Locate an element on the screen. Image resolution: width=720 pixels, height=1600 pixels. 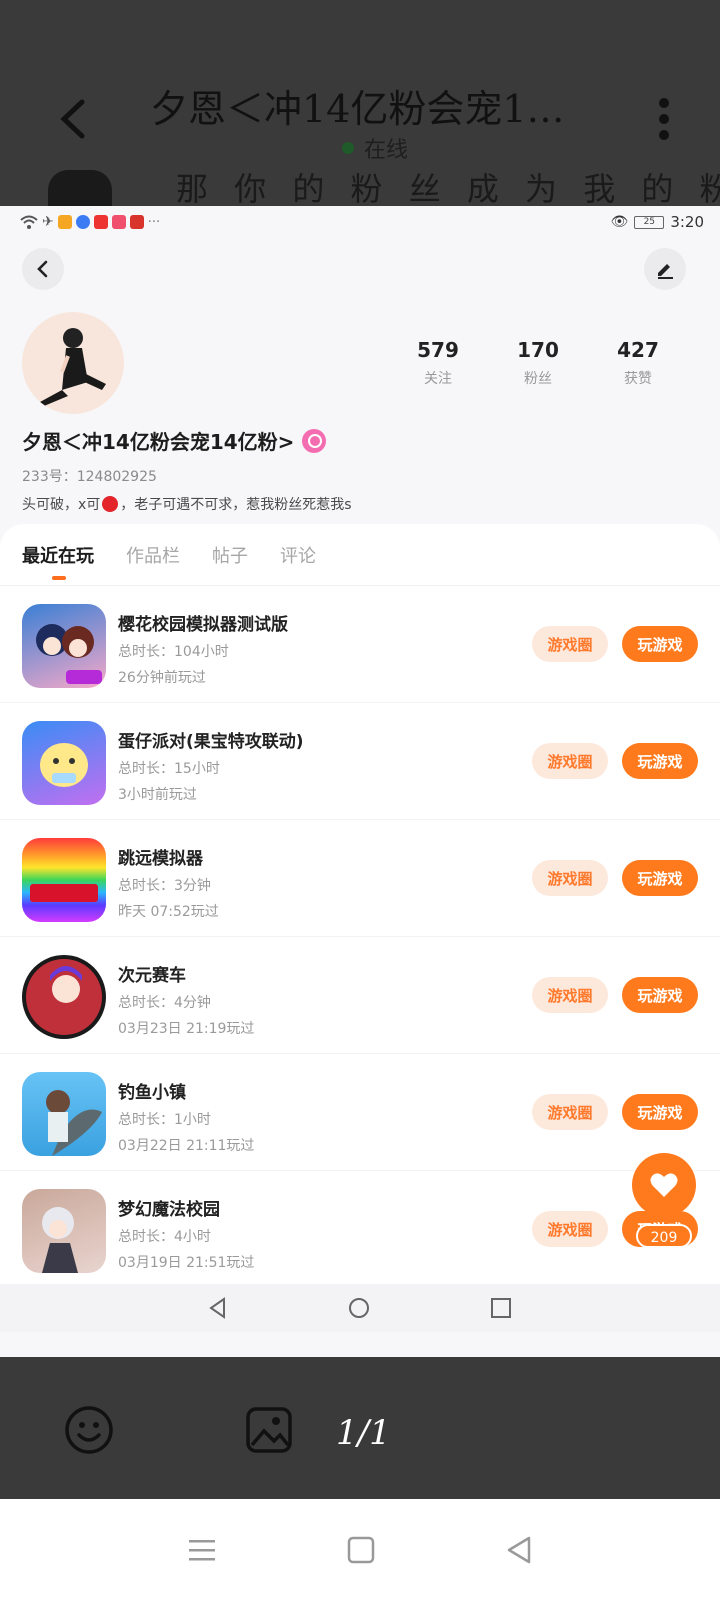
viewer-toolbar: 1/1 is located at coordinates (360, 1428).